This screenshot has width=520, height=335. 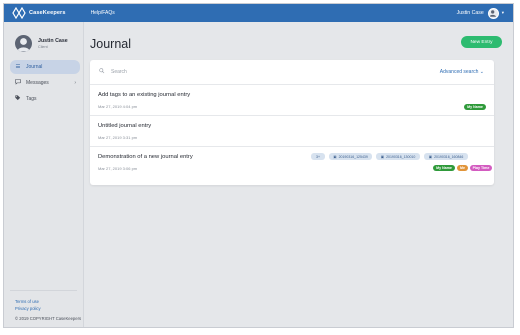 What do you see at coordinates (43, 290) in the screenshot?
I see `sidebar-divider` at bounding box center [43, 290].